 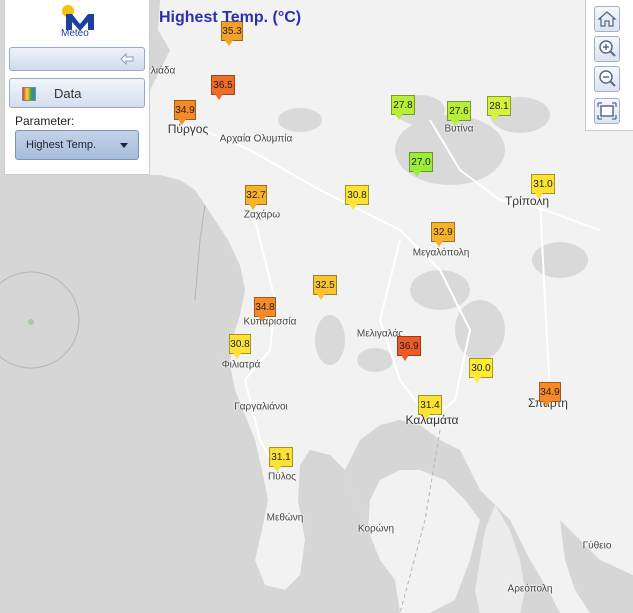 I want to click on temperature-marker: 36.9, so click(x=409, y=348).